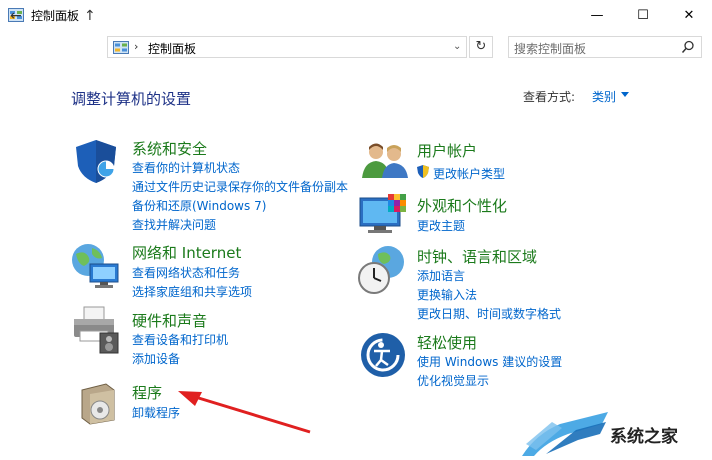 This screenshot has height=460, width=712. What do you see at coordinates (43, 16) in the screenshot?
I see `forward-button: →` at bounding box center [43, 16].